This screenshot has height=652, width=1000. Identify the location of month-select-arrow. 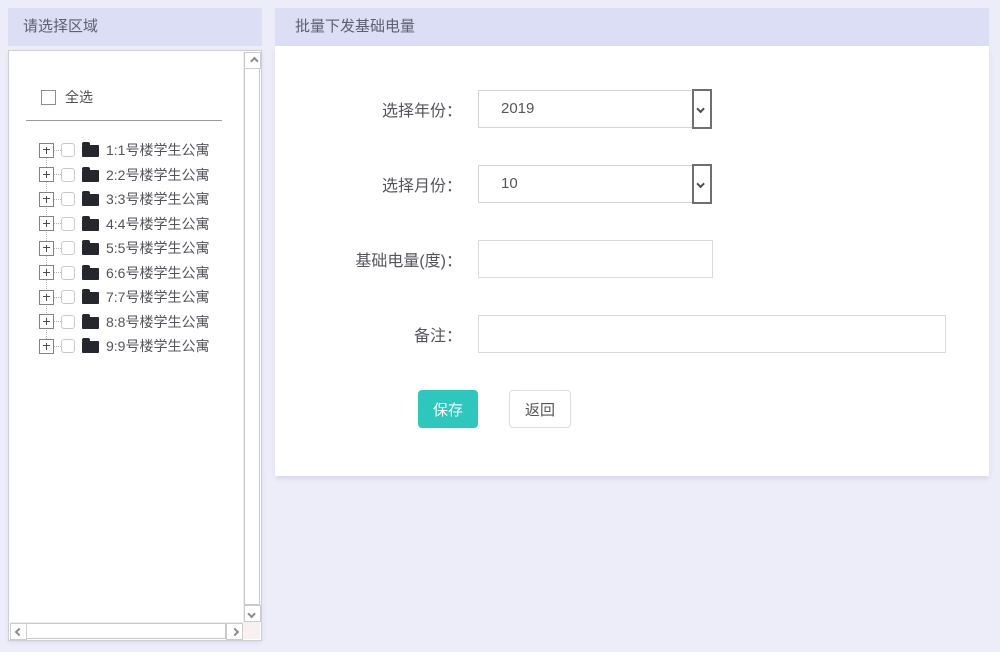
(702, 184).